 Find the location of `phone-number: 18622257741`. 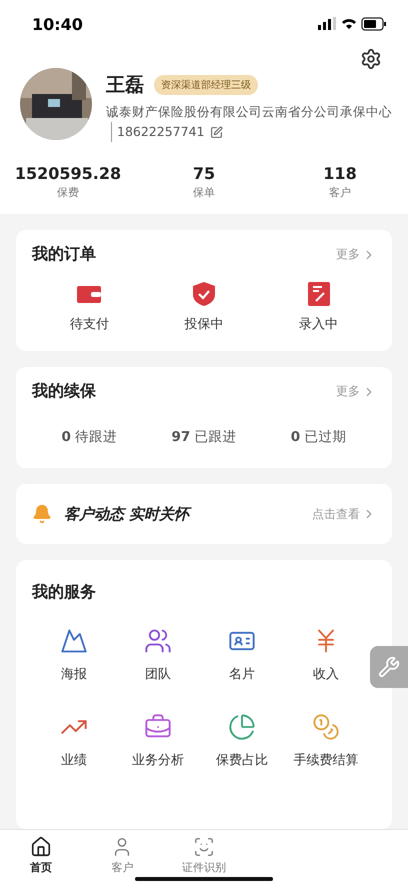

phone-number: 18622257741 is located at coordinates (157, 132).